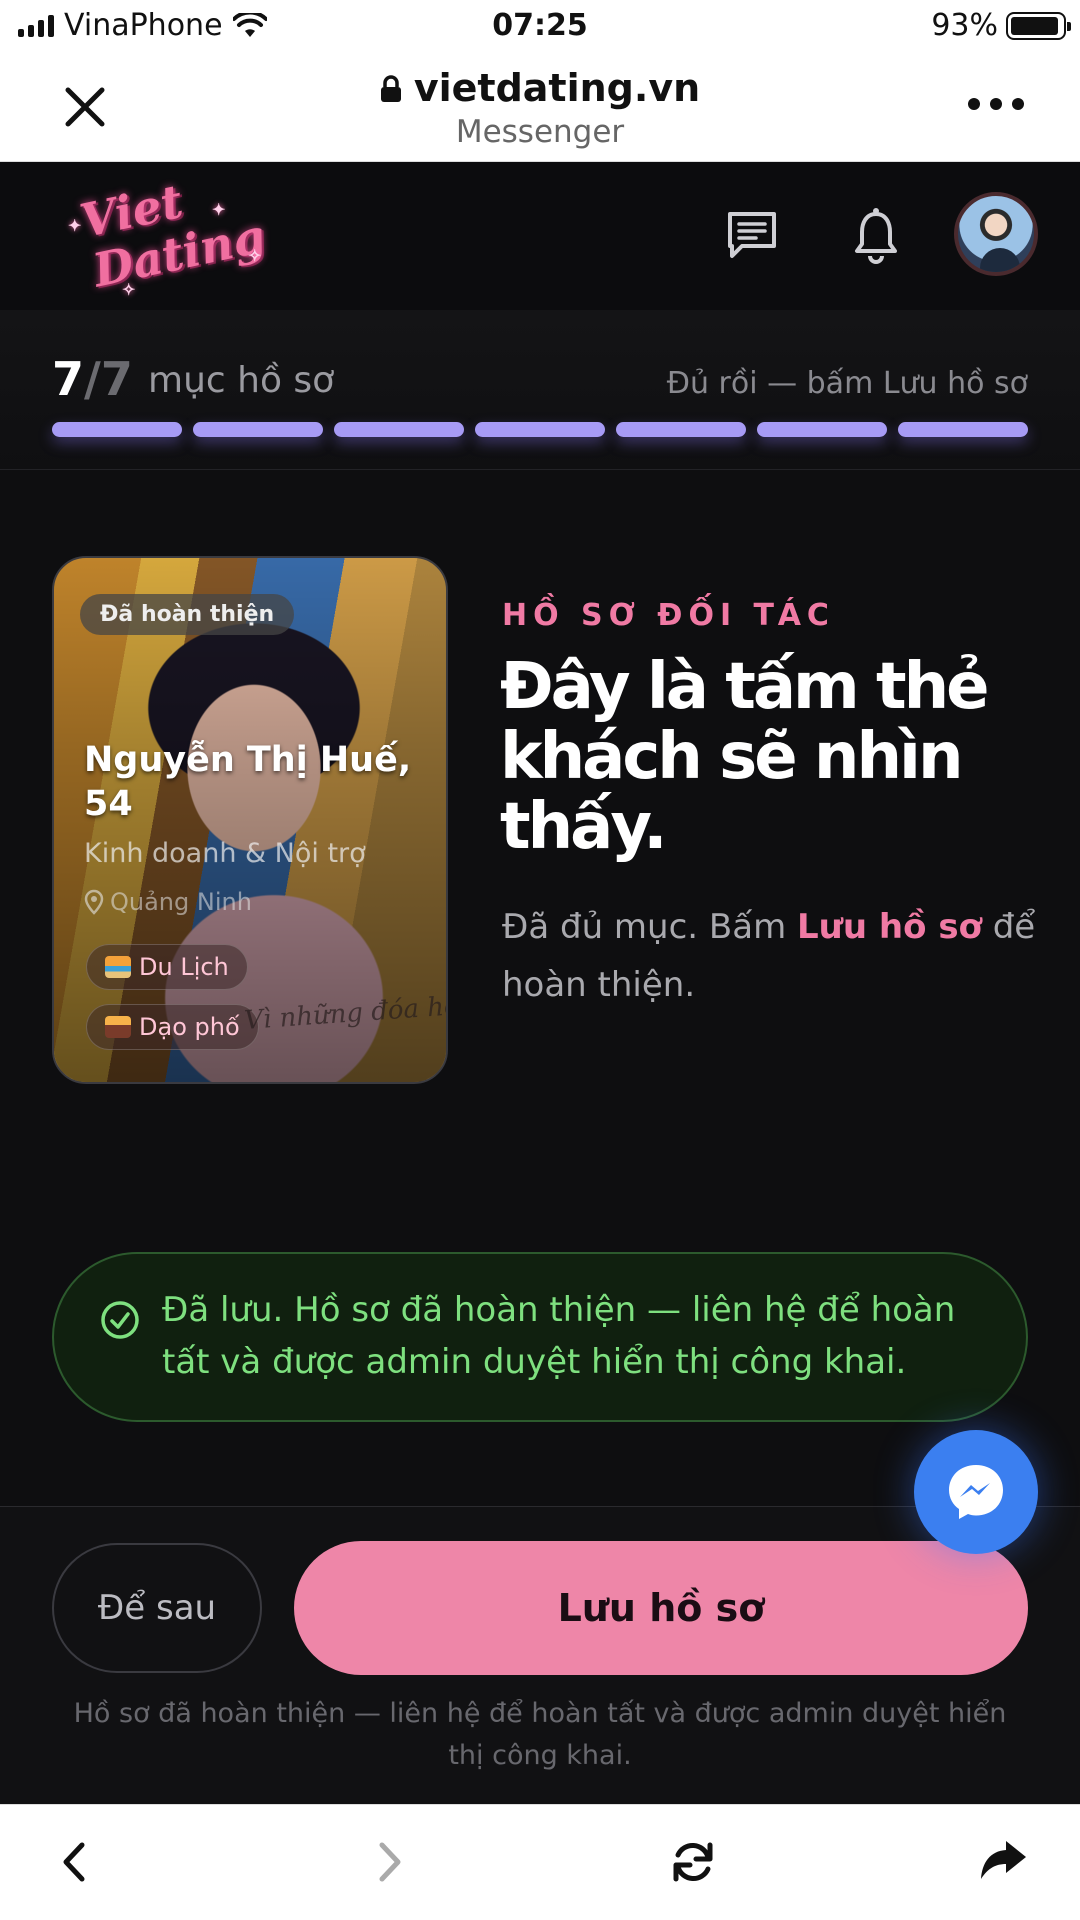 The image size is (1080, 1920). I want to click on address-domain: vietdating.vn, so click(540, 88).